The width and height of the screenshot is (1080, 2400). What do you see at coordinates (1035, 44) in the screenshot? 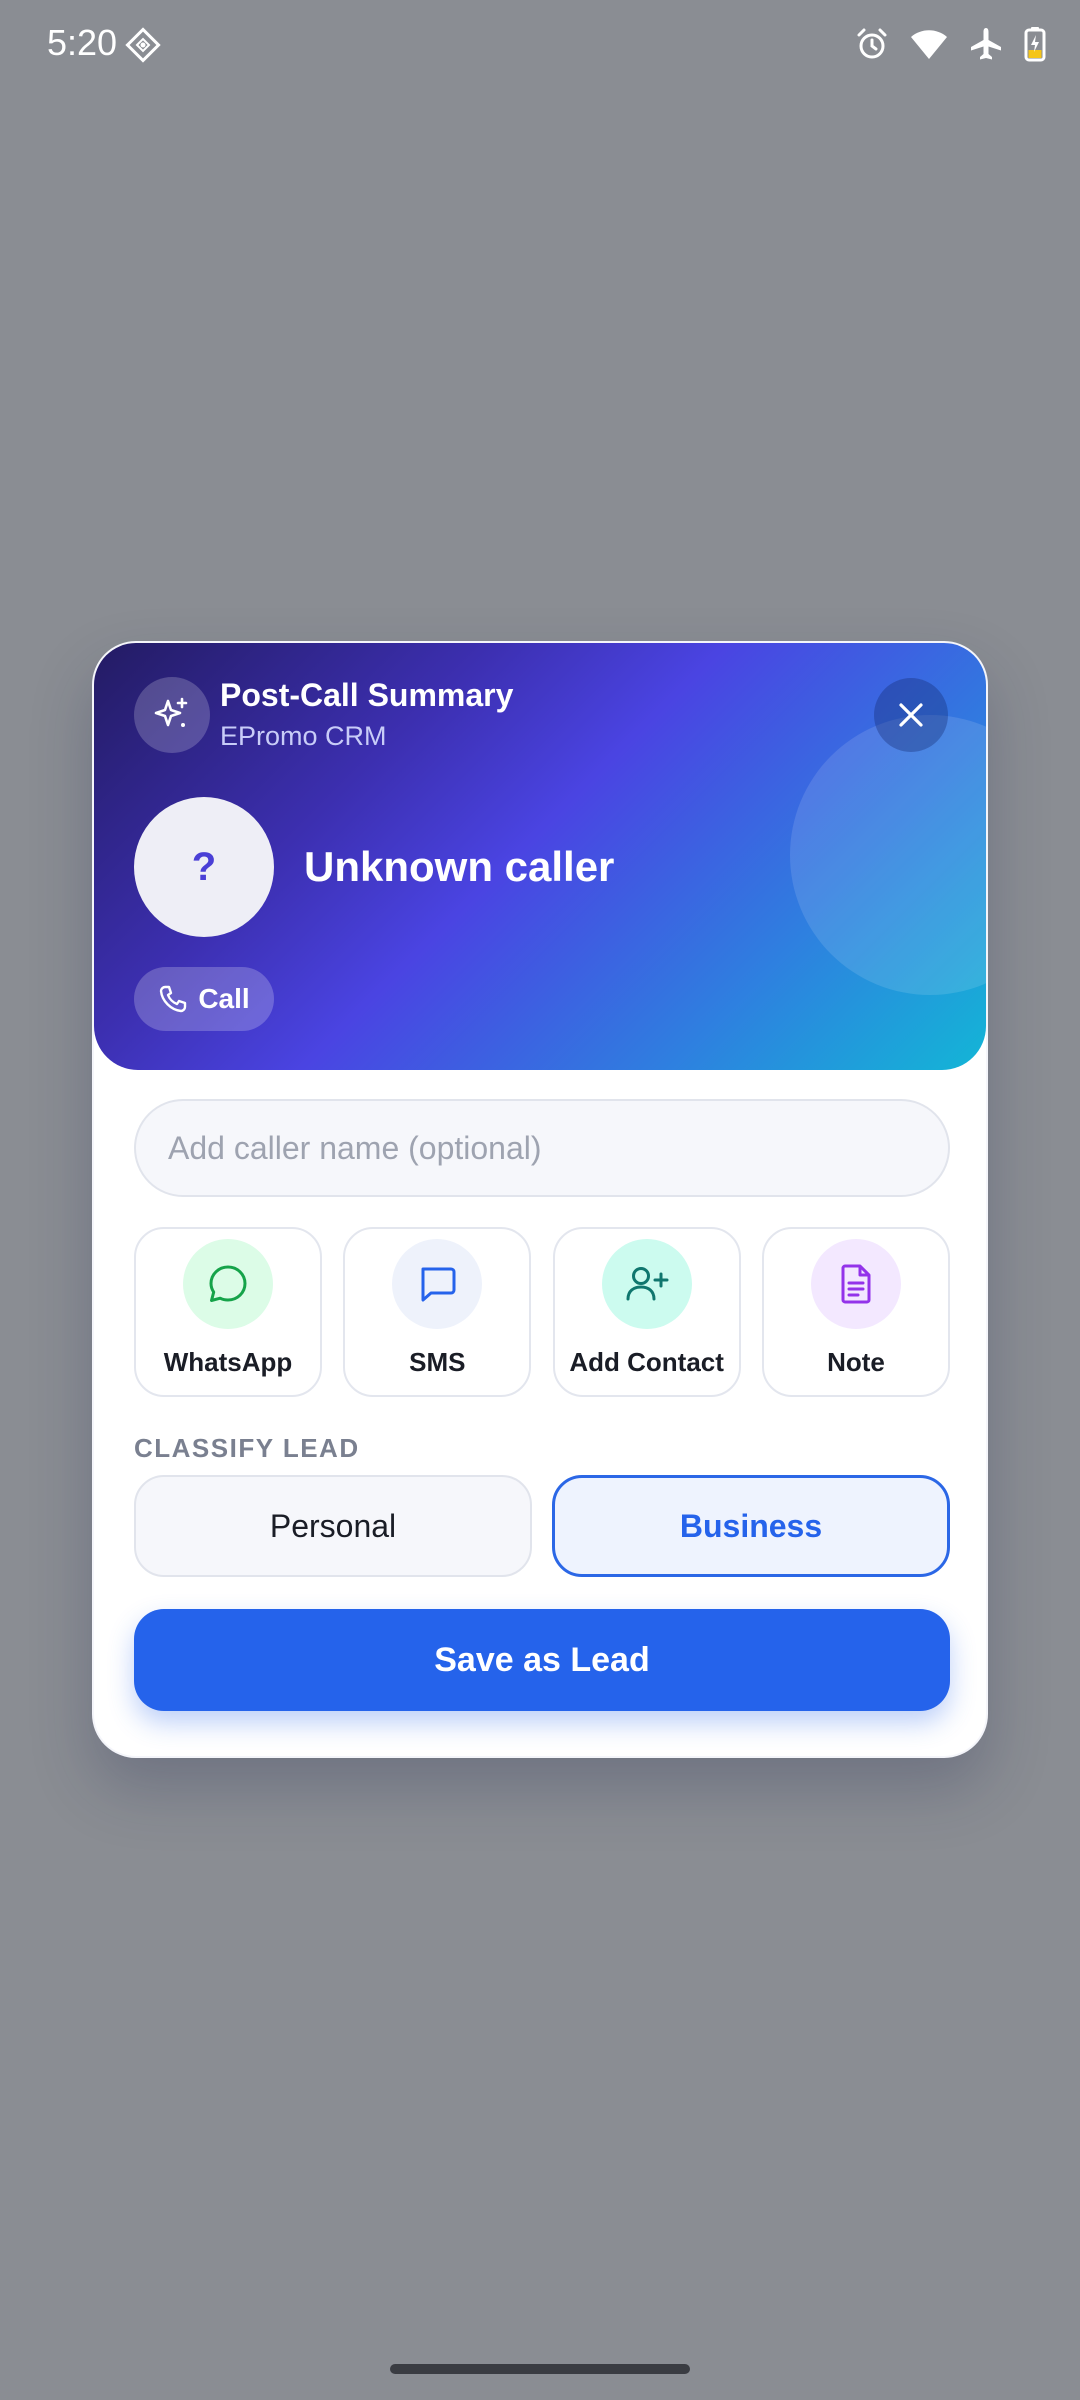
I see `battery-charging-icon` at bounding box center [1035, 44].